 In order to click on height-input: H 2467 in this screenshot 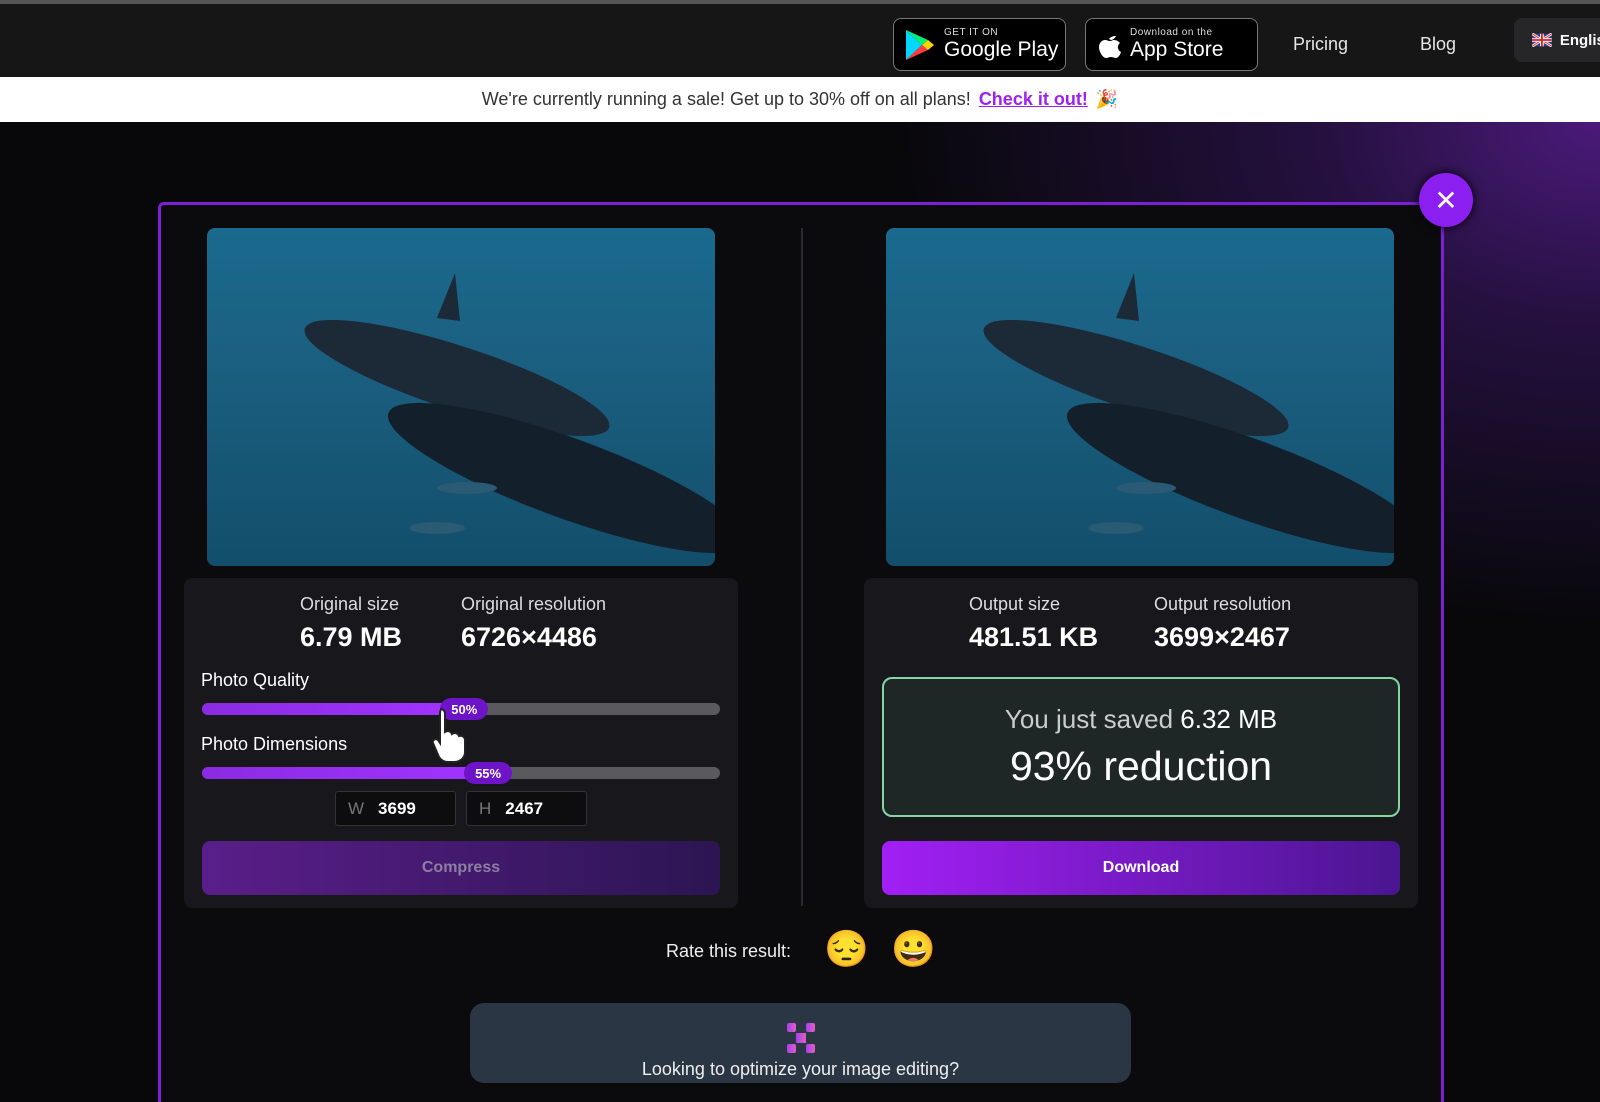, I will do `click(526, 808)`.